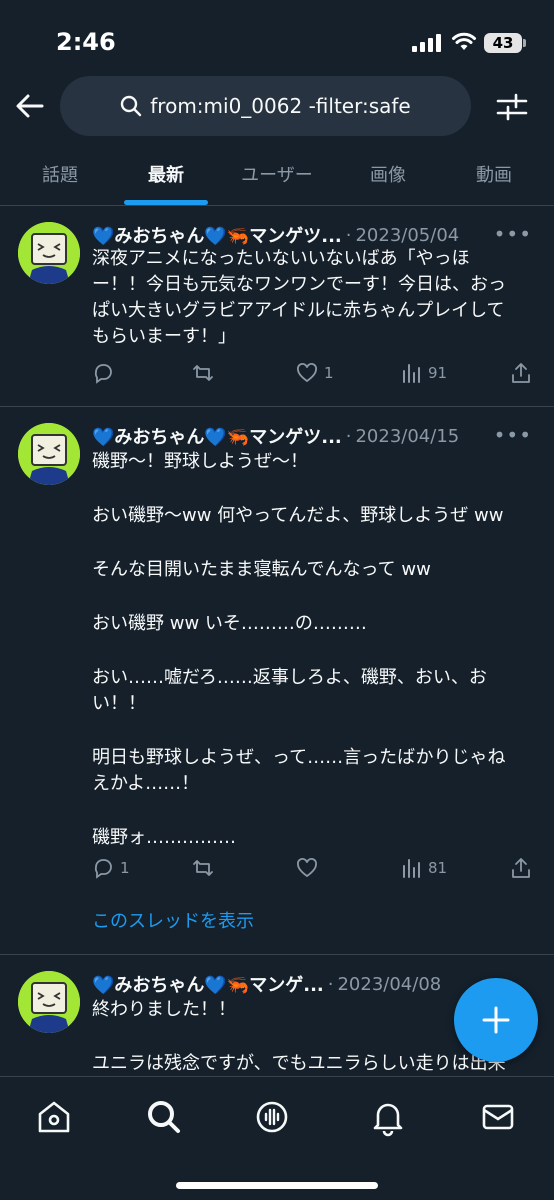  What do you see at coordinates (272, 1117) in the screenshot?
I see `spaces-icon` at bounding box center [272, 1117].